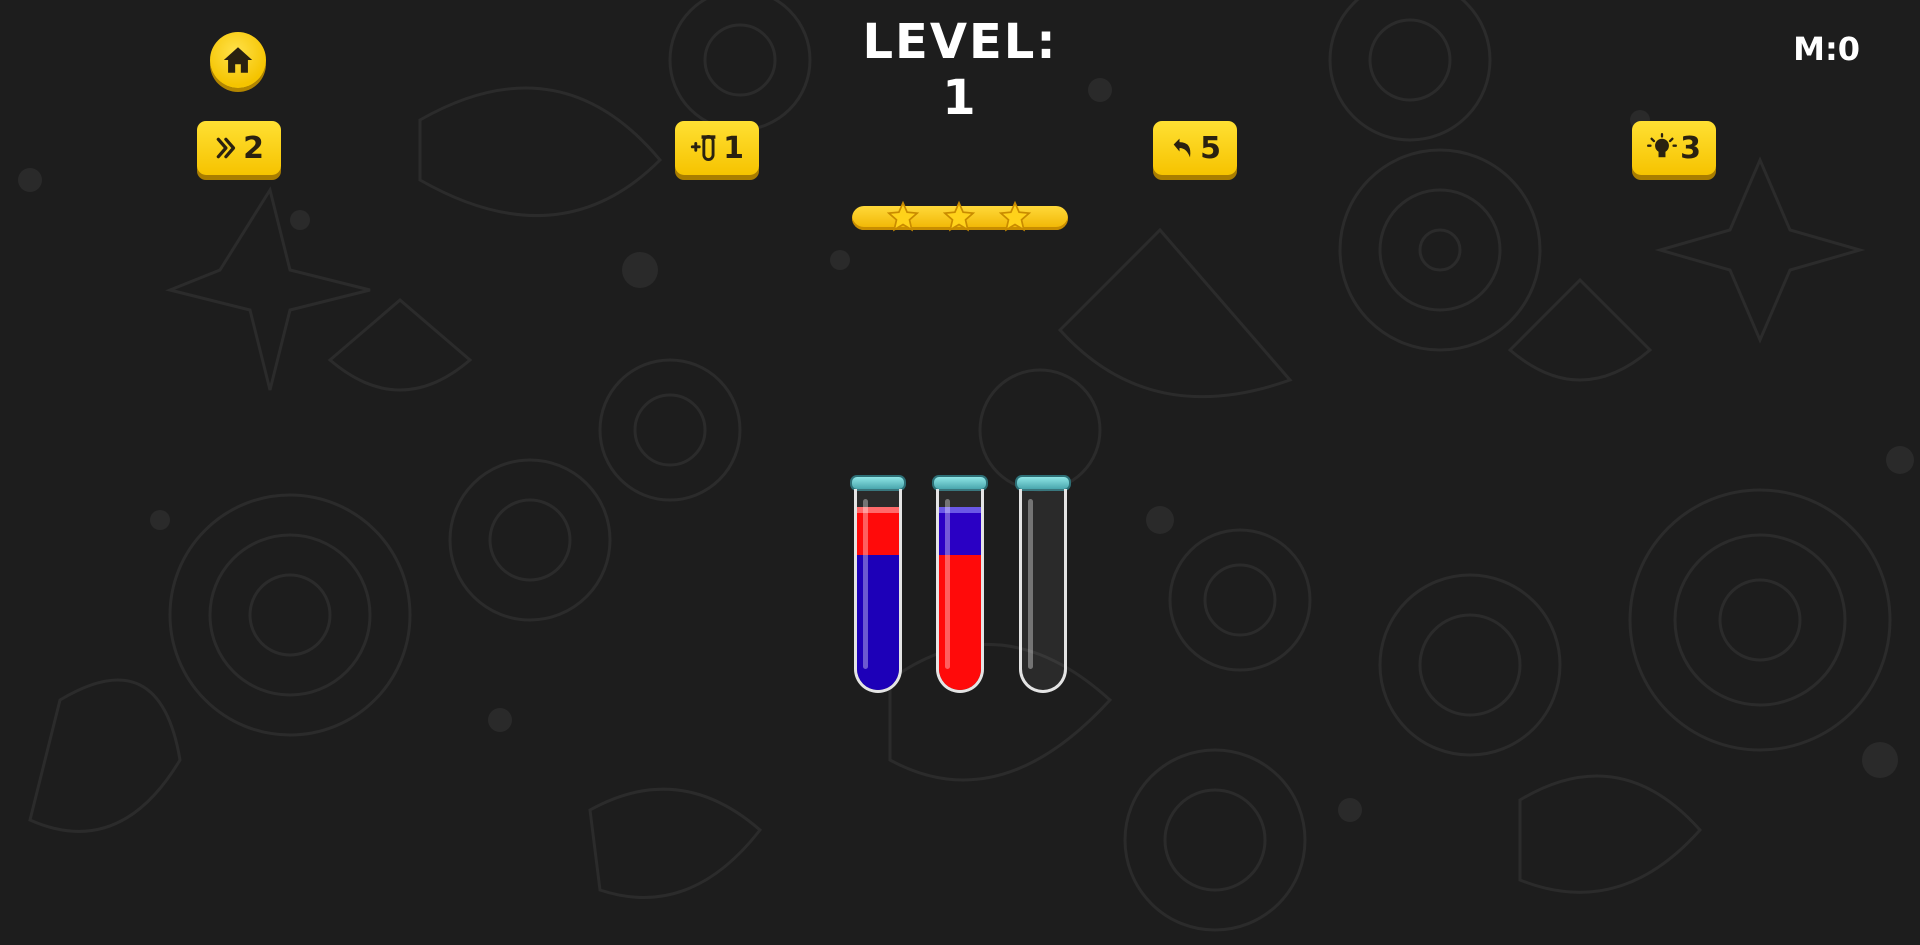 The image size is (1920, 945). Describe the element at coordinates (1195, 148) in the screenshot. I see `undo-button: 5` at that location.